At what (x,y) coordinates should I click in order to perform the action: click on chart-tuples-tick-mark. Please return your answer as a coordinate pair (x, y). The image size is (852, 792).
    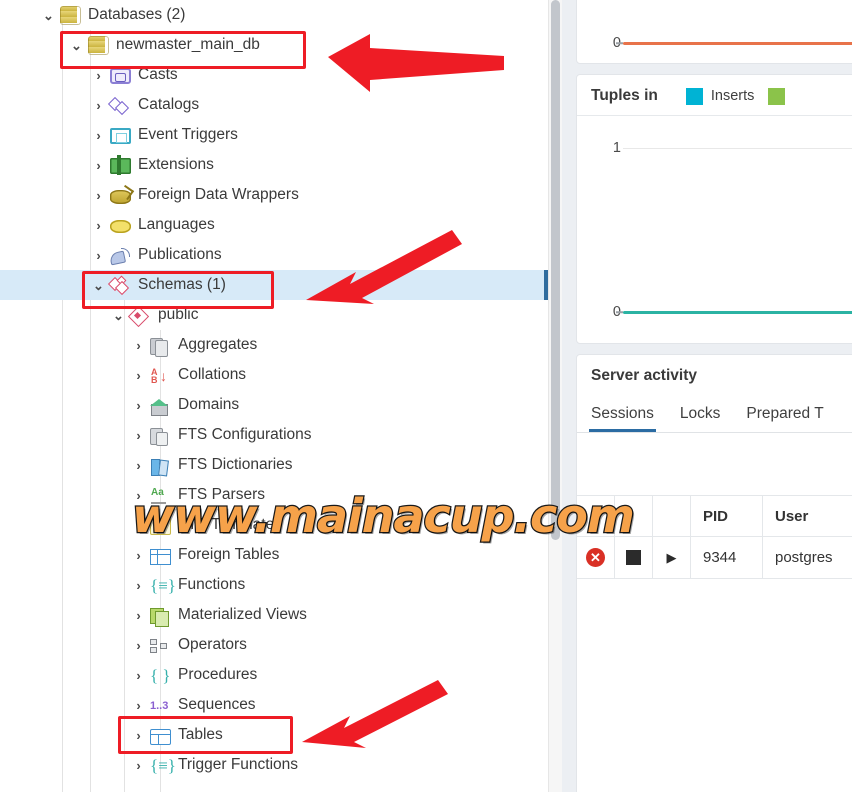
    Looking at the image, I should click on (619, 312).